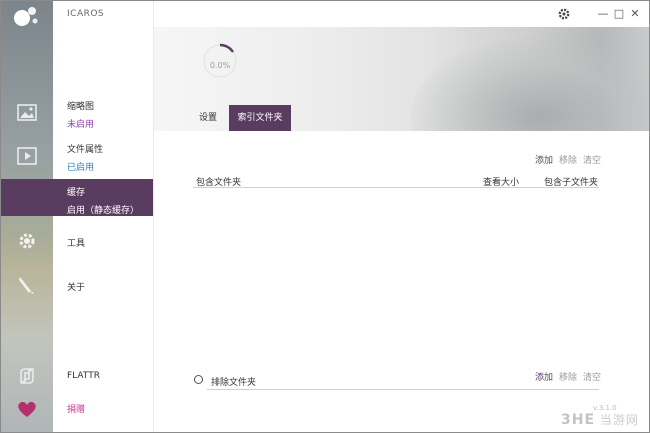  What do you see at coordinates (103, 211) in the screenshot?
I see `nav-cache-status: 启用（静态缓存）` at bounding box center [103, 211].